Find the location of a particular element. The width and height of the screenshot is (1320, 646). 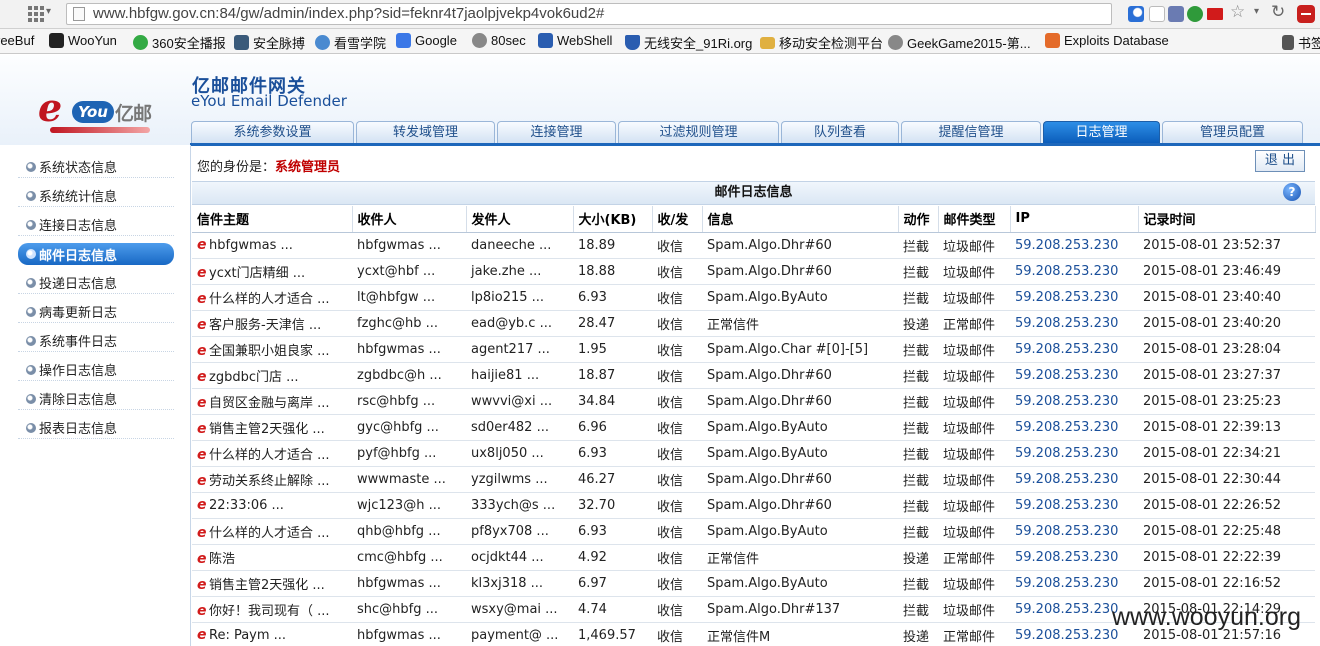

tab-connection: 连接管理 is located at coordinates (556, 132).